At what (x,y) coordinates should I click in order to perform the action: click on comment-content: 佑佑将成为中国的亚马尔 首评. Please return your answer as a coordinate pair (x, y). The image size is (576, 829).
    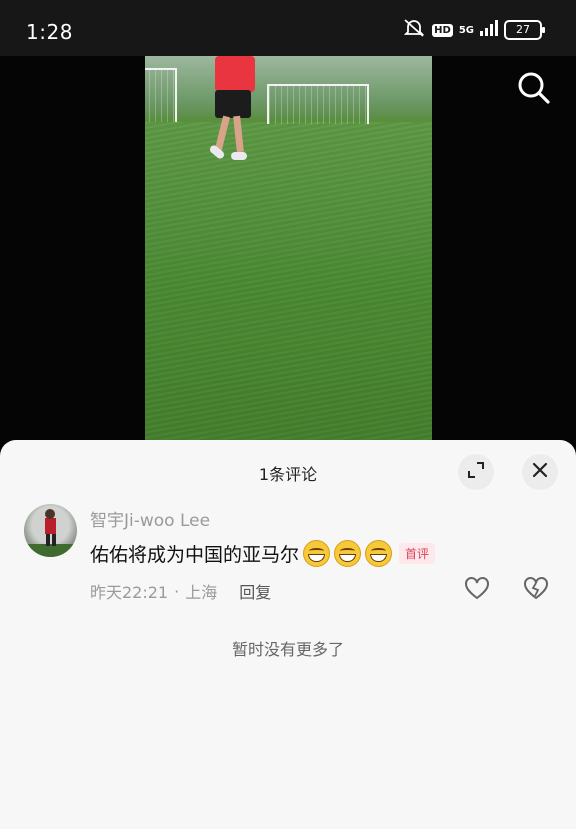
    Looking at the image, I should click on (263, 553).